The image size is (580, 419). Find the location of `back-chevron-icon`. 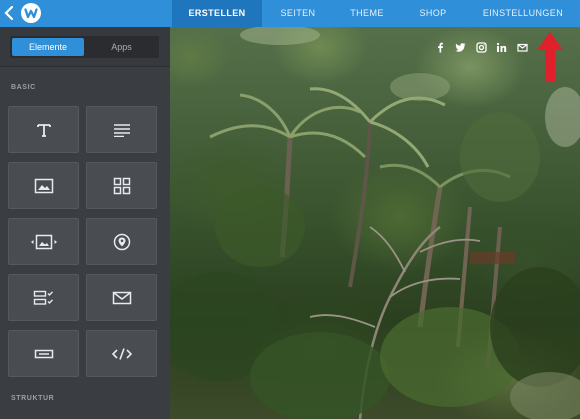

back-chevron-icon is located at coordinates (10, 13).